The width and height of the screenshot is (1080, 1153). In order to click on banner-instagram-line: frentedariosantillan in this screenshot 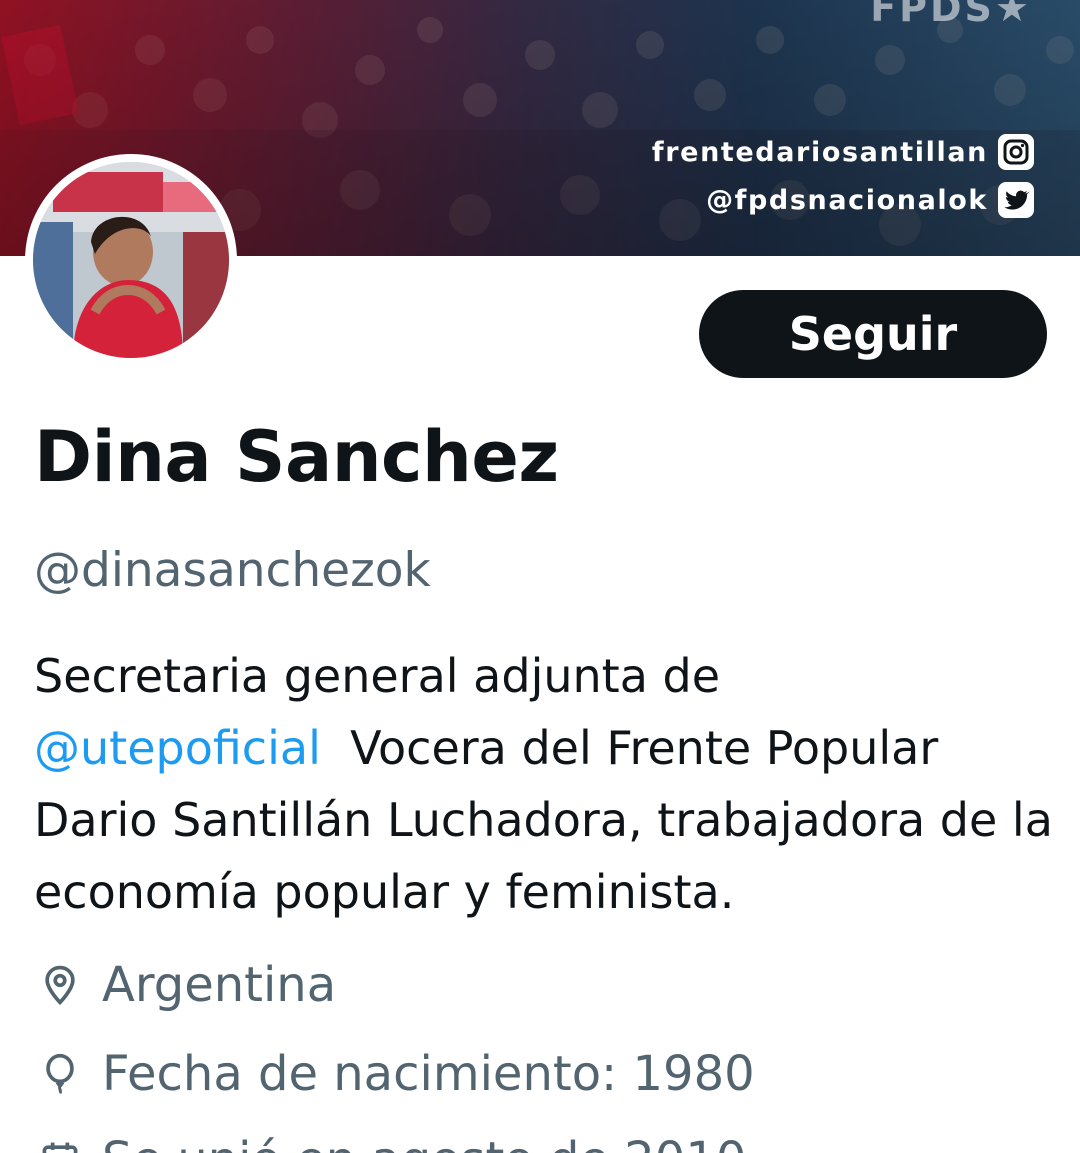, I will do `click(843, 152)`.